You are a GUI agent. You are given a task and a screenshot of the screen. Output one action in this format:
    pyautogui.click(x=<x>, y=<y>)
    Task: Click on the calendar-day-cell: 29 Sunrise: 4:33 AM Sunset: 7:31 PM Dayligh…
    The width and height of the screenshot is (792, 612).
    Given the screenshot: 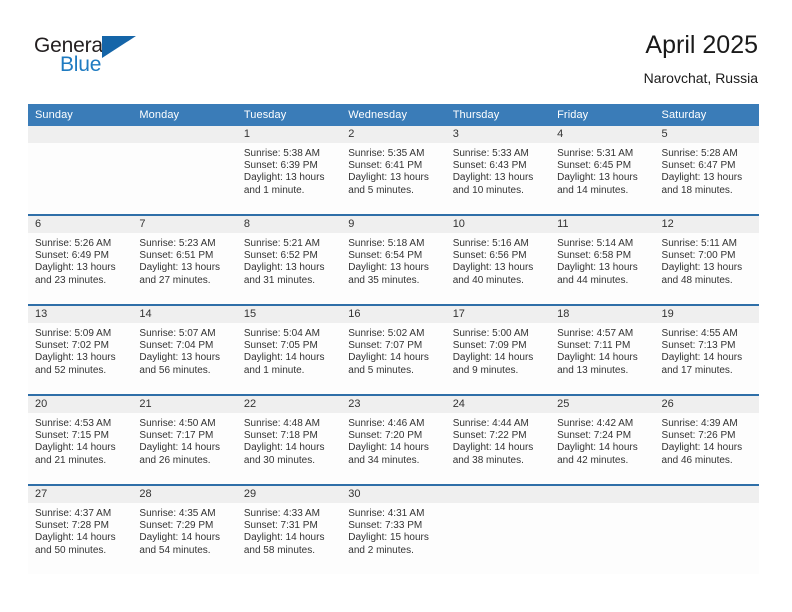 What is the action you would take?
    pyautogui.click(x=289, y=529)
    